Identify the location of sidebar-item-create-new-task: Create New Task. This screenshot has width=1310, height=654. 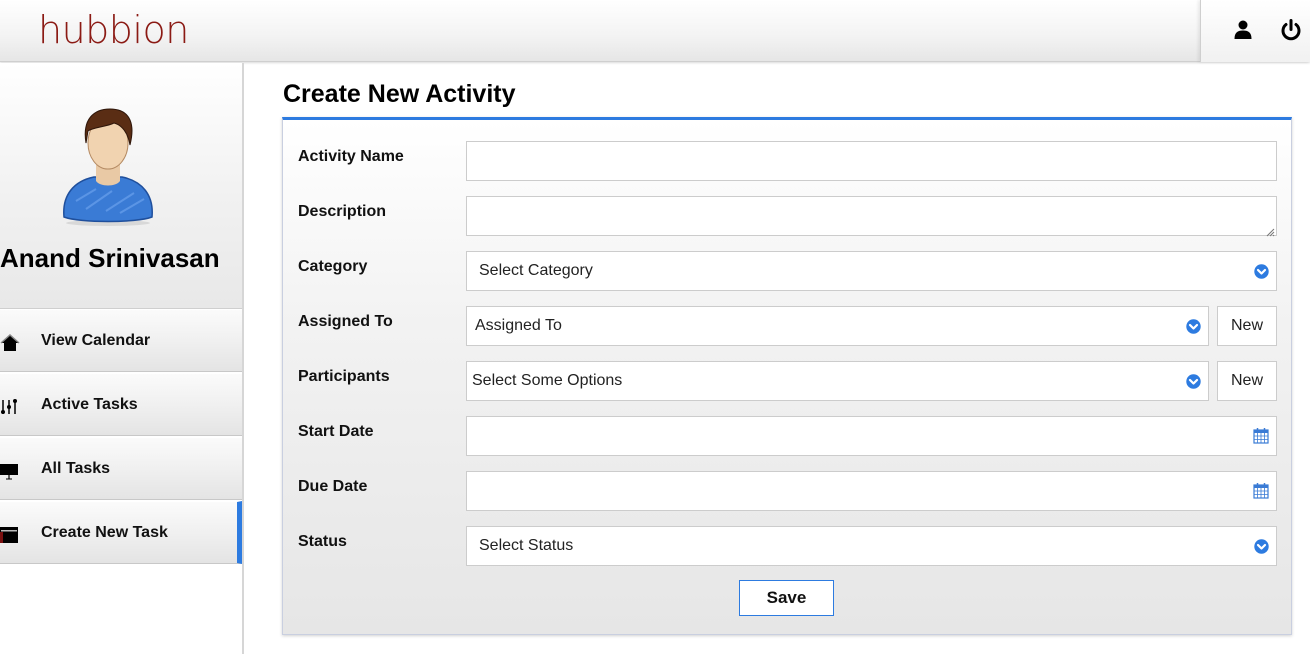
(121, 532).